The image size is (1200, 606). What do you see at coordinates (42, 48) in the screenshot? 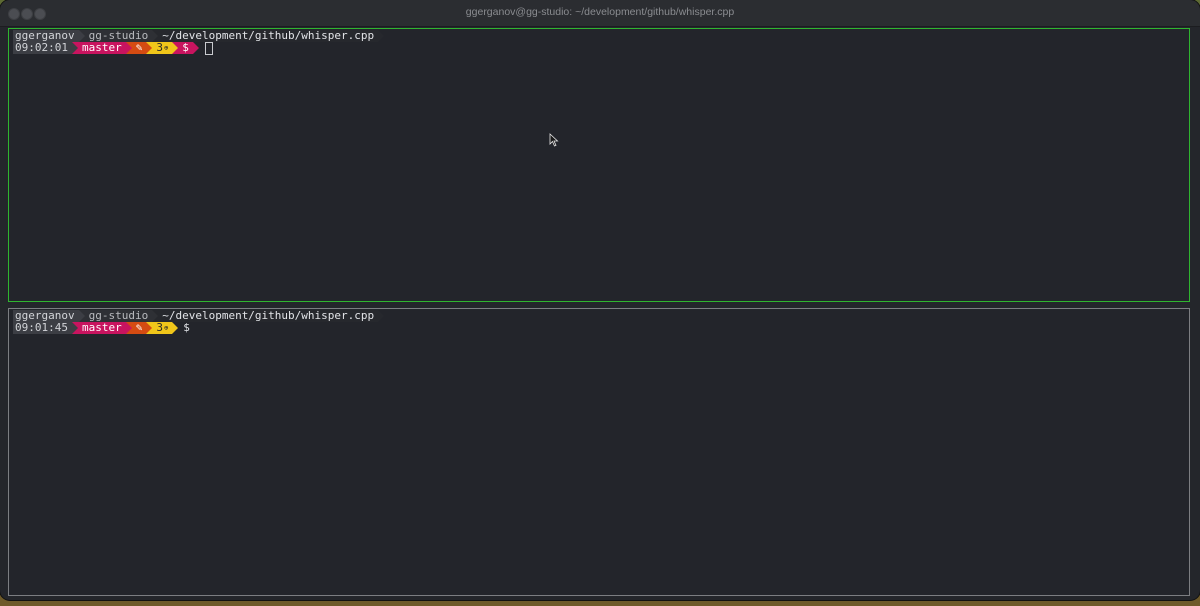
I see `prompt-time: 09:02:01` at bounding box center [42, 48].